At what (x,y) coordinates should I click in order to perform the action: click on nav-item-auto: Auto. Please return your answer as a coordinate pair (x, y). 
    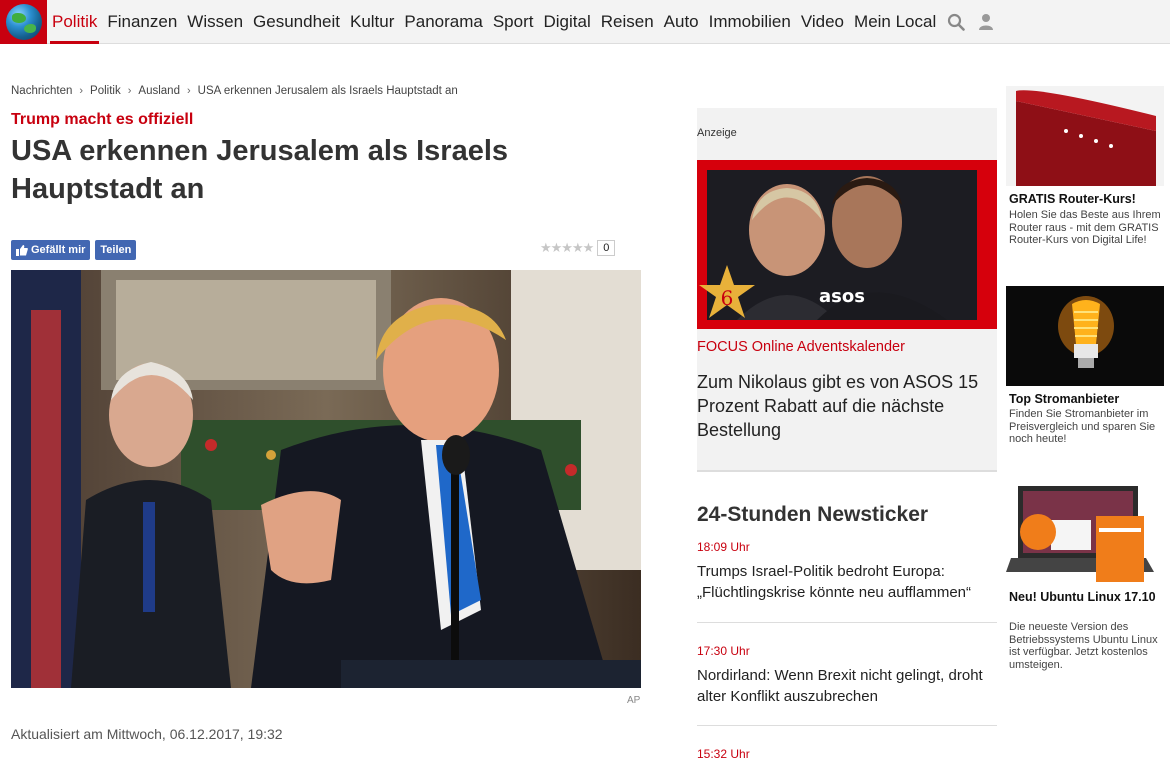
    Looking at the image, I should click on (681, 22).